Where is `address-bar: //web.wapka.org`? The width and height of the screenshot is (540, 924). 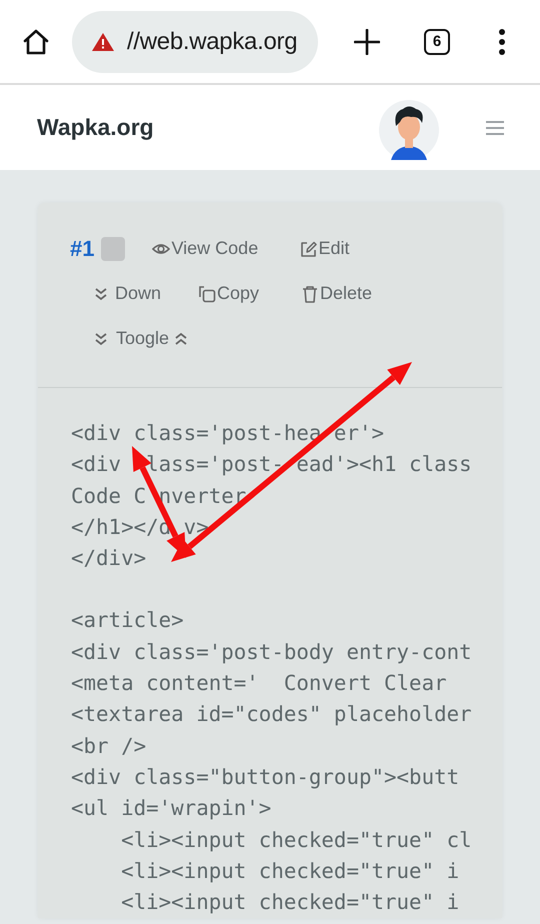 address-bar: //web.wapka.org is located at coordinates (195, 41).